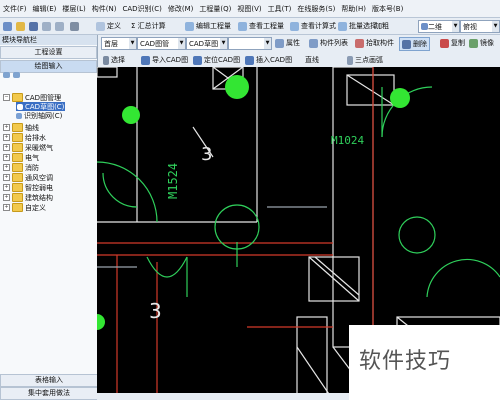 This screenshot has height=400, width=500. What do you see at coordinates (250, 43) in the screenshot?
I see `component-select: ▼` at bounding box center [250, 43].